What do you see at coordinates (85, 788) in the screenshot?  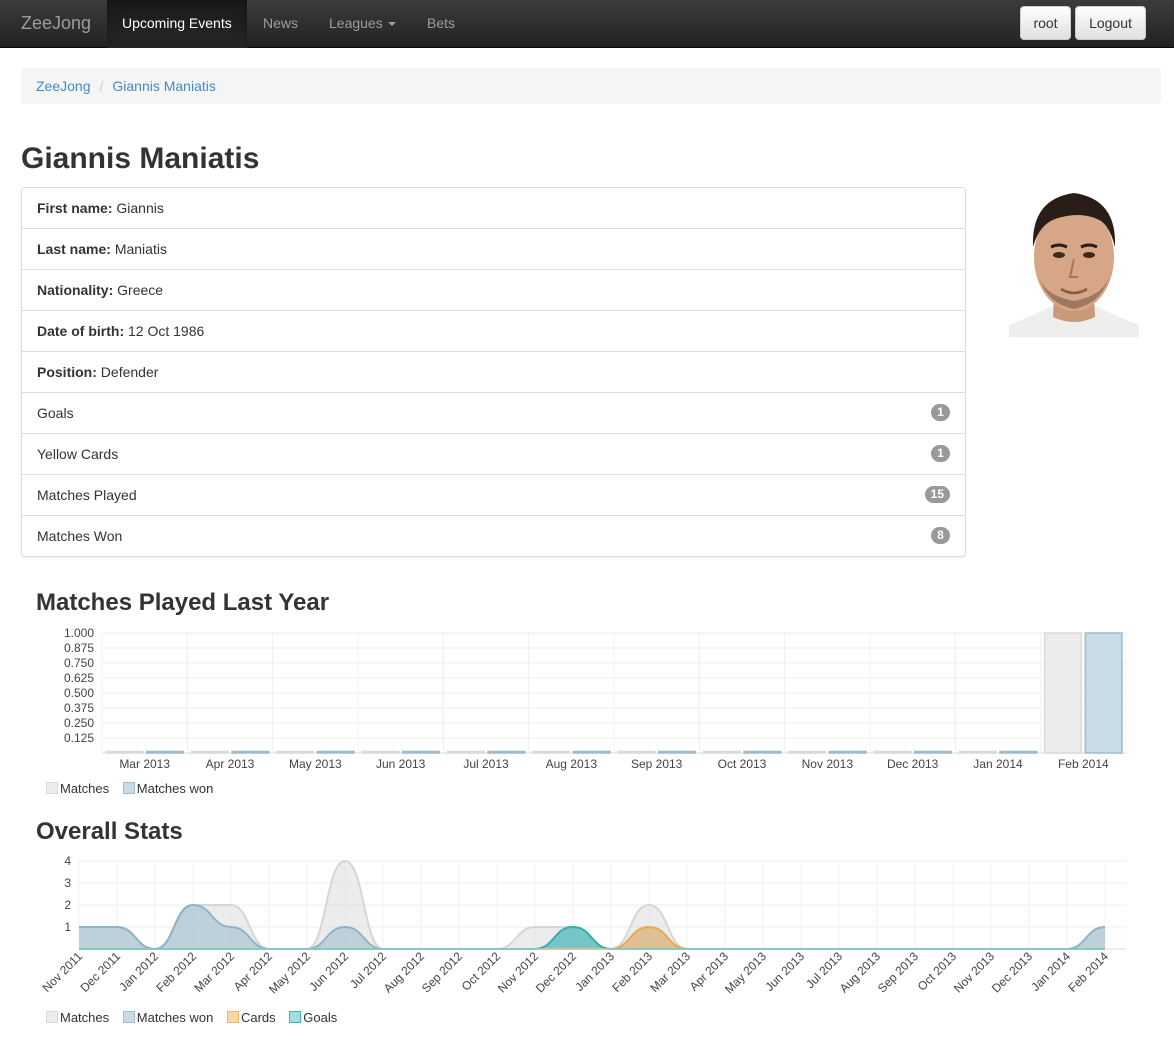 I see `legend-label-matches: Matches` at bounding box center [85, 788].